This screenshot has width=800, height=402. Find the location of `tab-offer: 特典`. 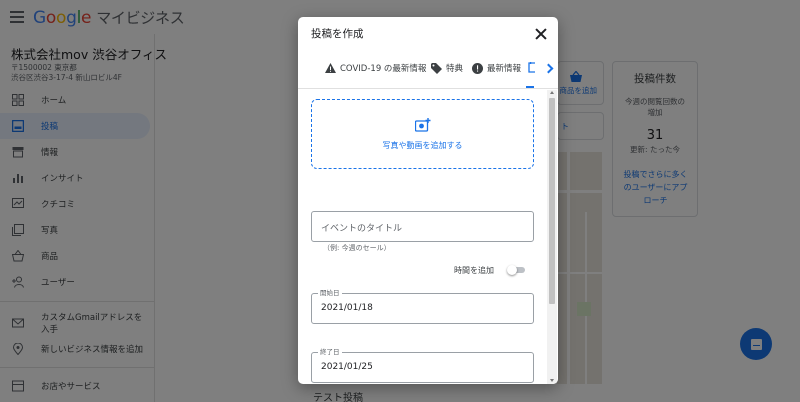

tab-offer: 特典 is located at coordinates (447, 68).